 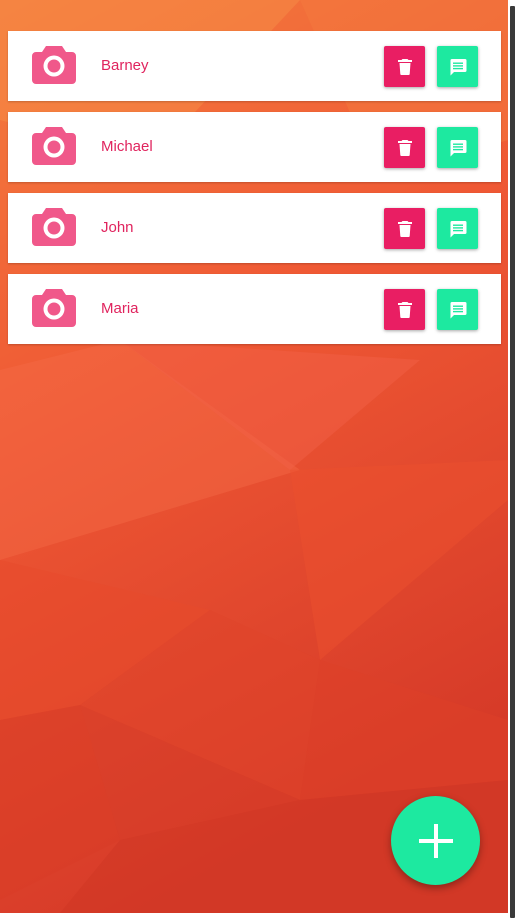 What do you see at coordinates (254, 66) in the screenshot?
I see `contact-card: Barney` at bounding box center [254, 66].